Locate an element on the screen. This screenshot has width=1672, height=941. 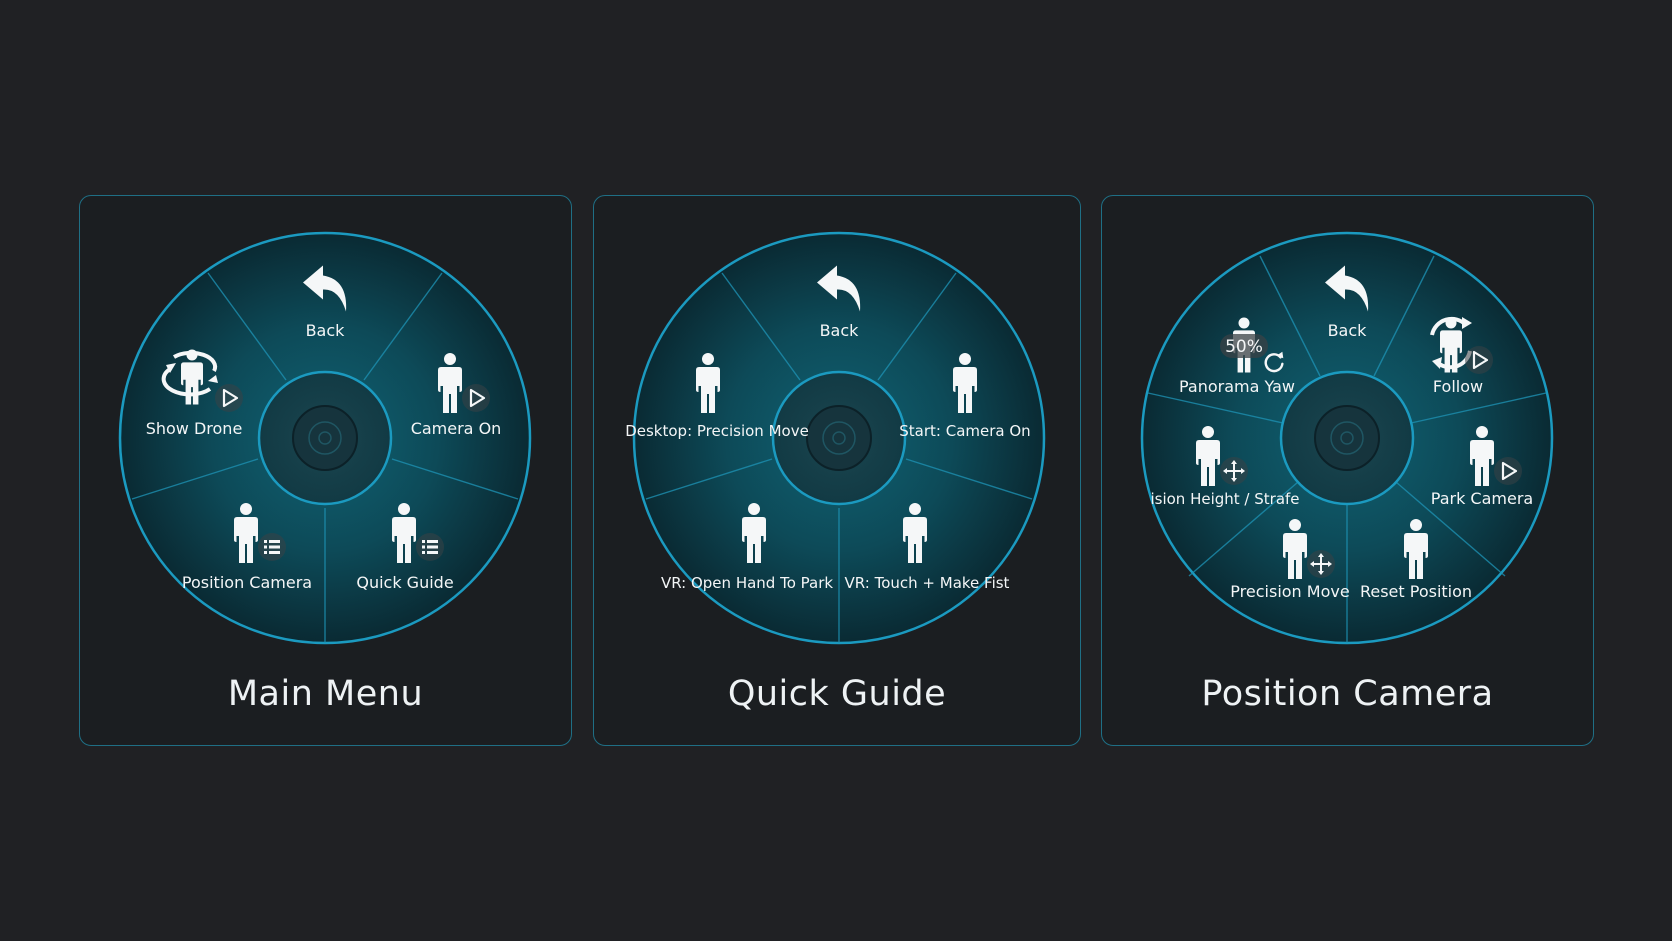
desktop-precision-move-label: Desktop: Precision Move is located at coordinates (717, 431).